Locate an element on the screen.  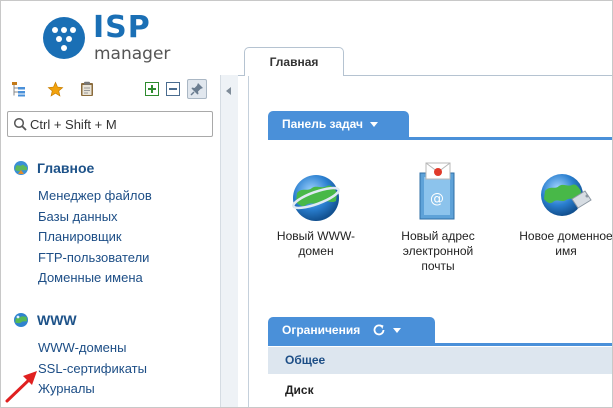
tree-view-button is located at coordinates (19, 89).